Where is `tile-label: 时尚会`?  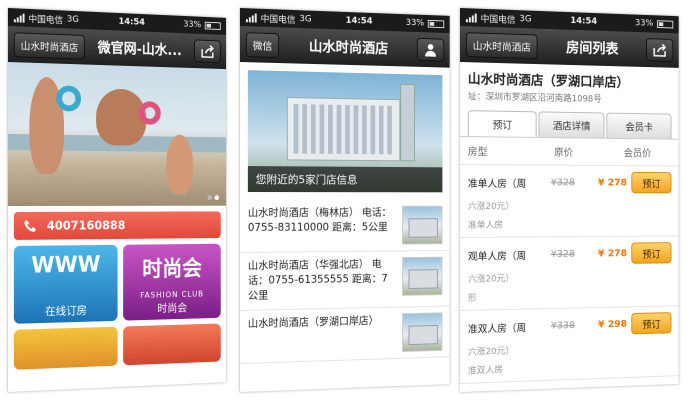 tile-label: 时尚会 is located at coordinates (172, 308).